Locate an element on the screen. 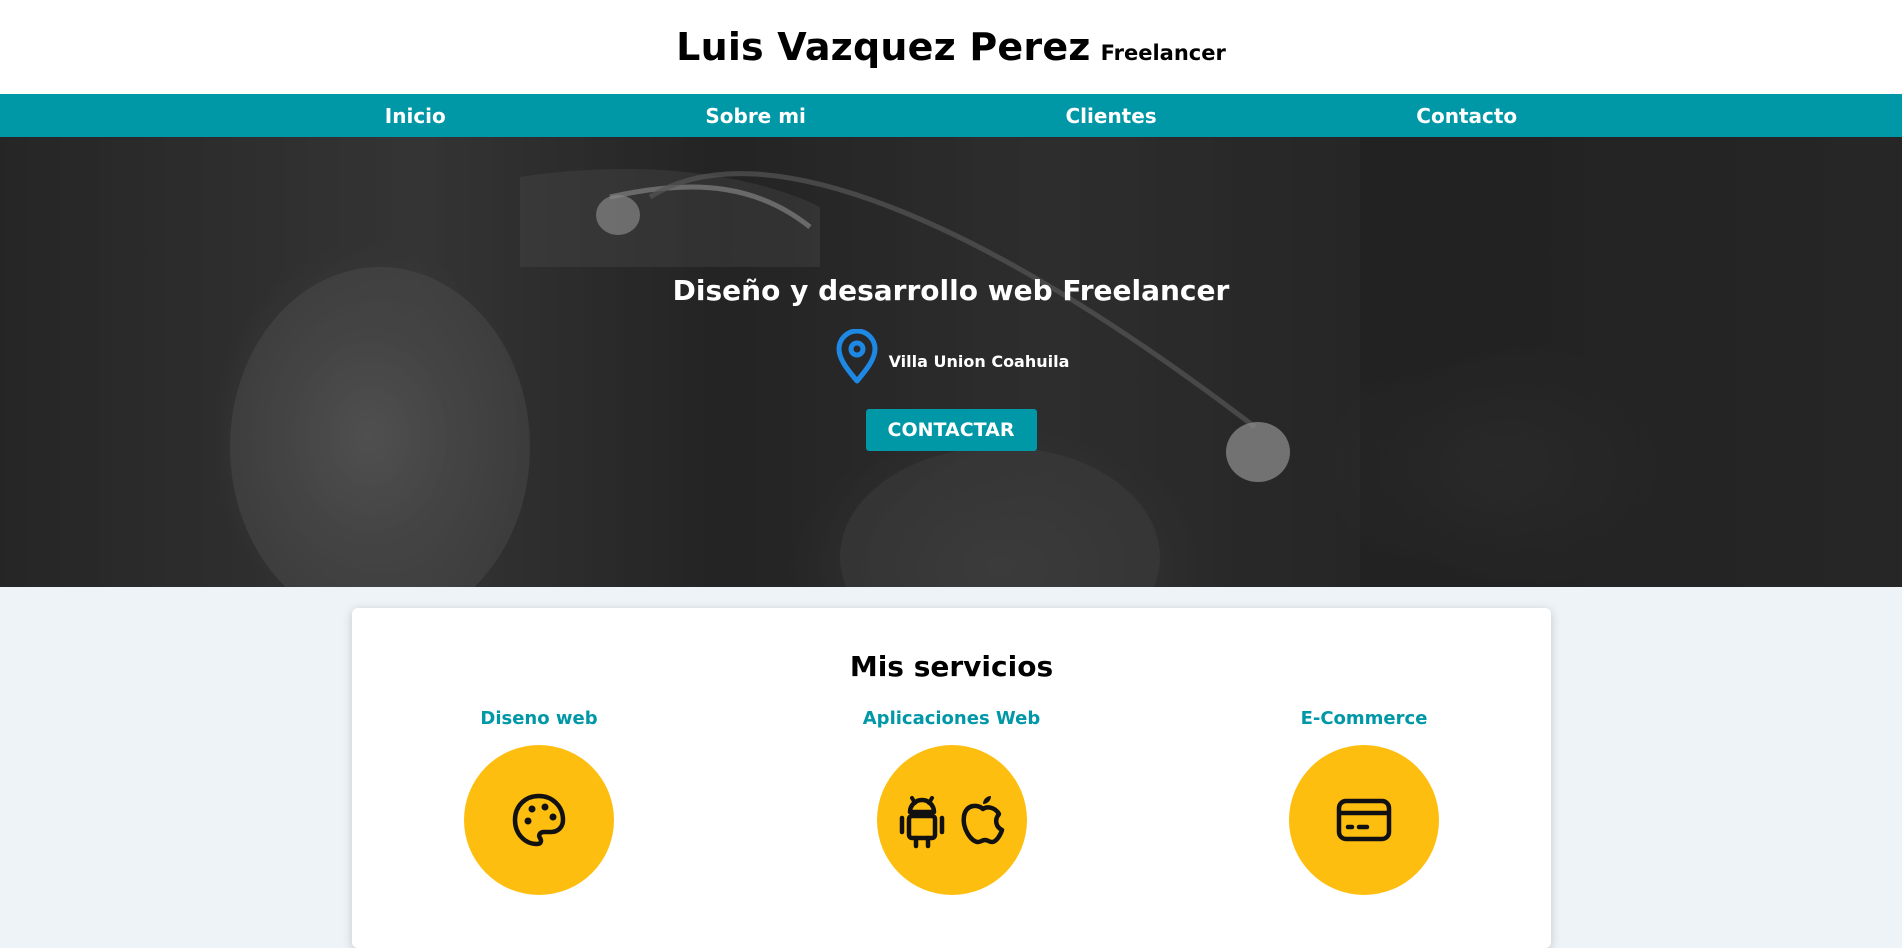 Image resolution: width=1902 pixels, height=948 pixels. service-label: E-Commerce is located at coordinates (1364, 718).